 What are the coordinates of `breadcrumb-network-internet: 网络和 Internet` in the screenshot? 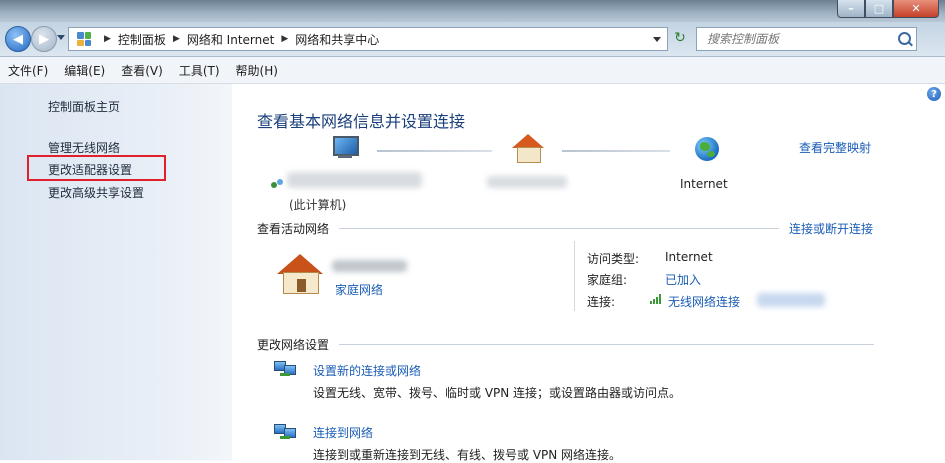 It's located at (230, 39).